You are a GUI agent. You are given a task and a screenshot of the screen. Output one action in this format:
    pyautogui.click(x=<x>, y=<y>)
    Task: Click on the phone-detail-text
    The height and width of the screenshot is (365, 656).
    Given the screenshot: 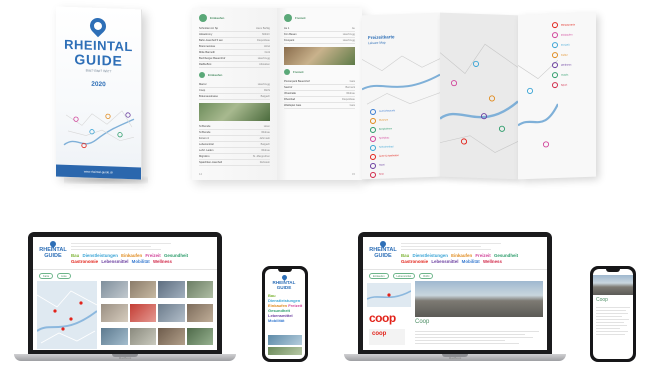 What is the action you would take?
    pyautogui.click(x=613, y=321)
    